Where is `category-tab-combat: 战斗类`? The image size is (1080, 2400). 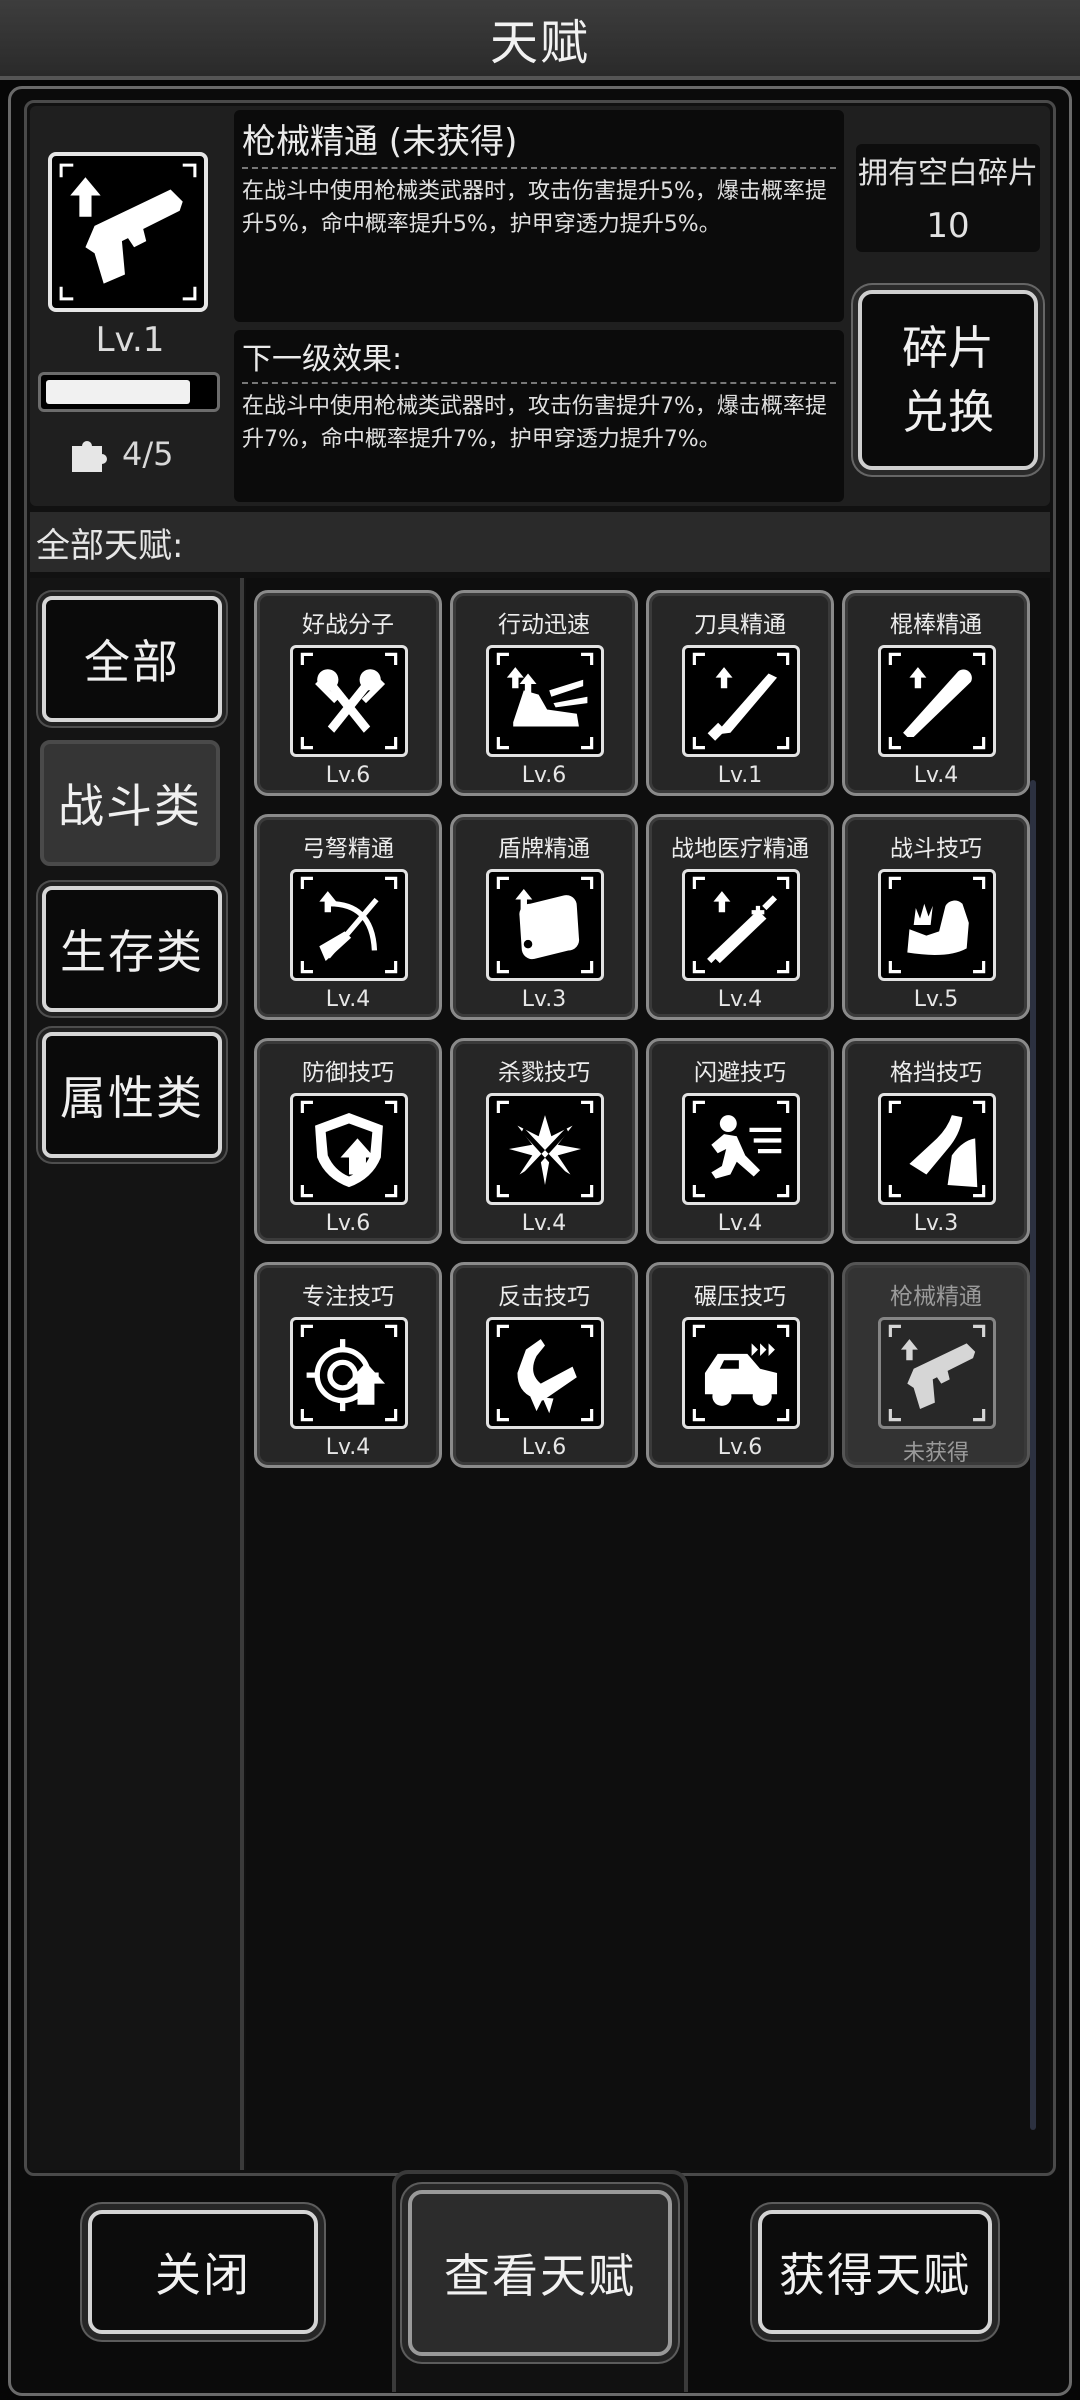 category-tab-combat: 战斗类 is located at coordinates (130, 803).